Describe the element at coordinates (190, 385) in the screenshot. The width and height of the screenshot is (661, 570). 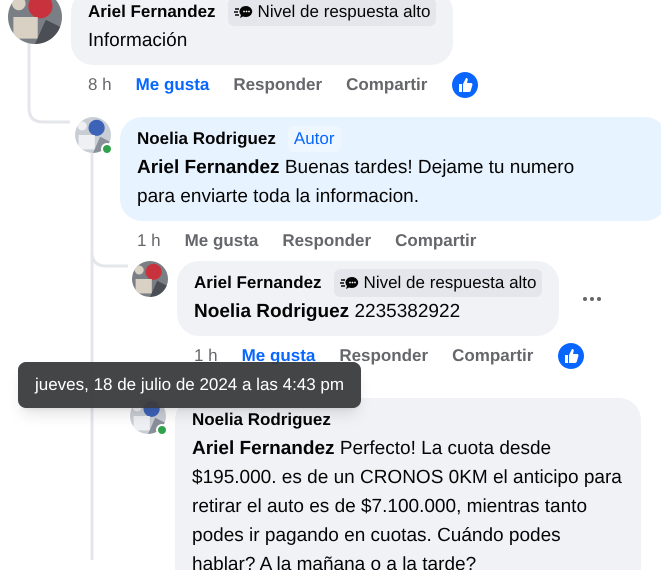
I see `tooltip: jueves, 18 de julio de 2024 a las 4:43 pm` at that location.